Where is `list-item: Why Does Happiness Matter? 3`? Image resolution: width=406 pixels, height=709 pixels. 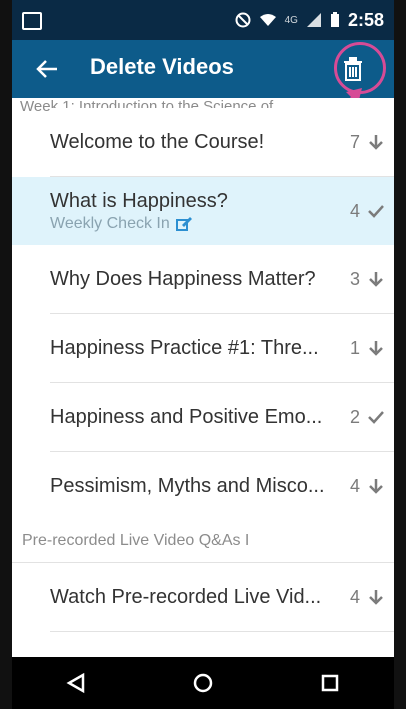 list-item: Why Does Happiness Matter? 3 is located at coordinates (222, 279).